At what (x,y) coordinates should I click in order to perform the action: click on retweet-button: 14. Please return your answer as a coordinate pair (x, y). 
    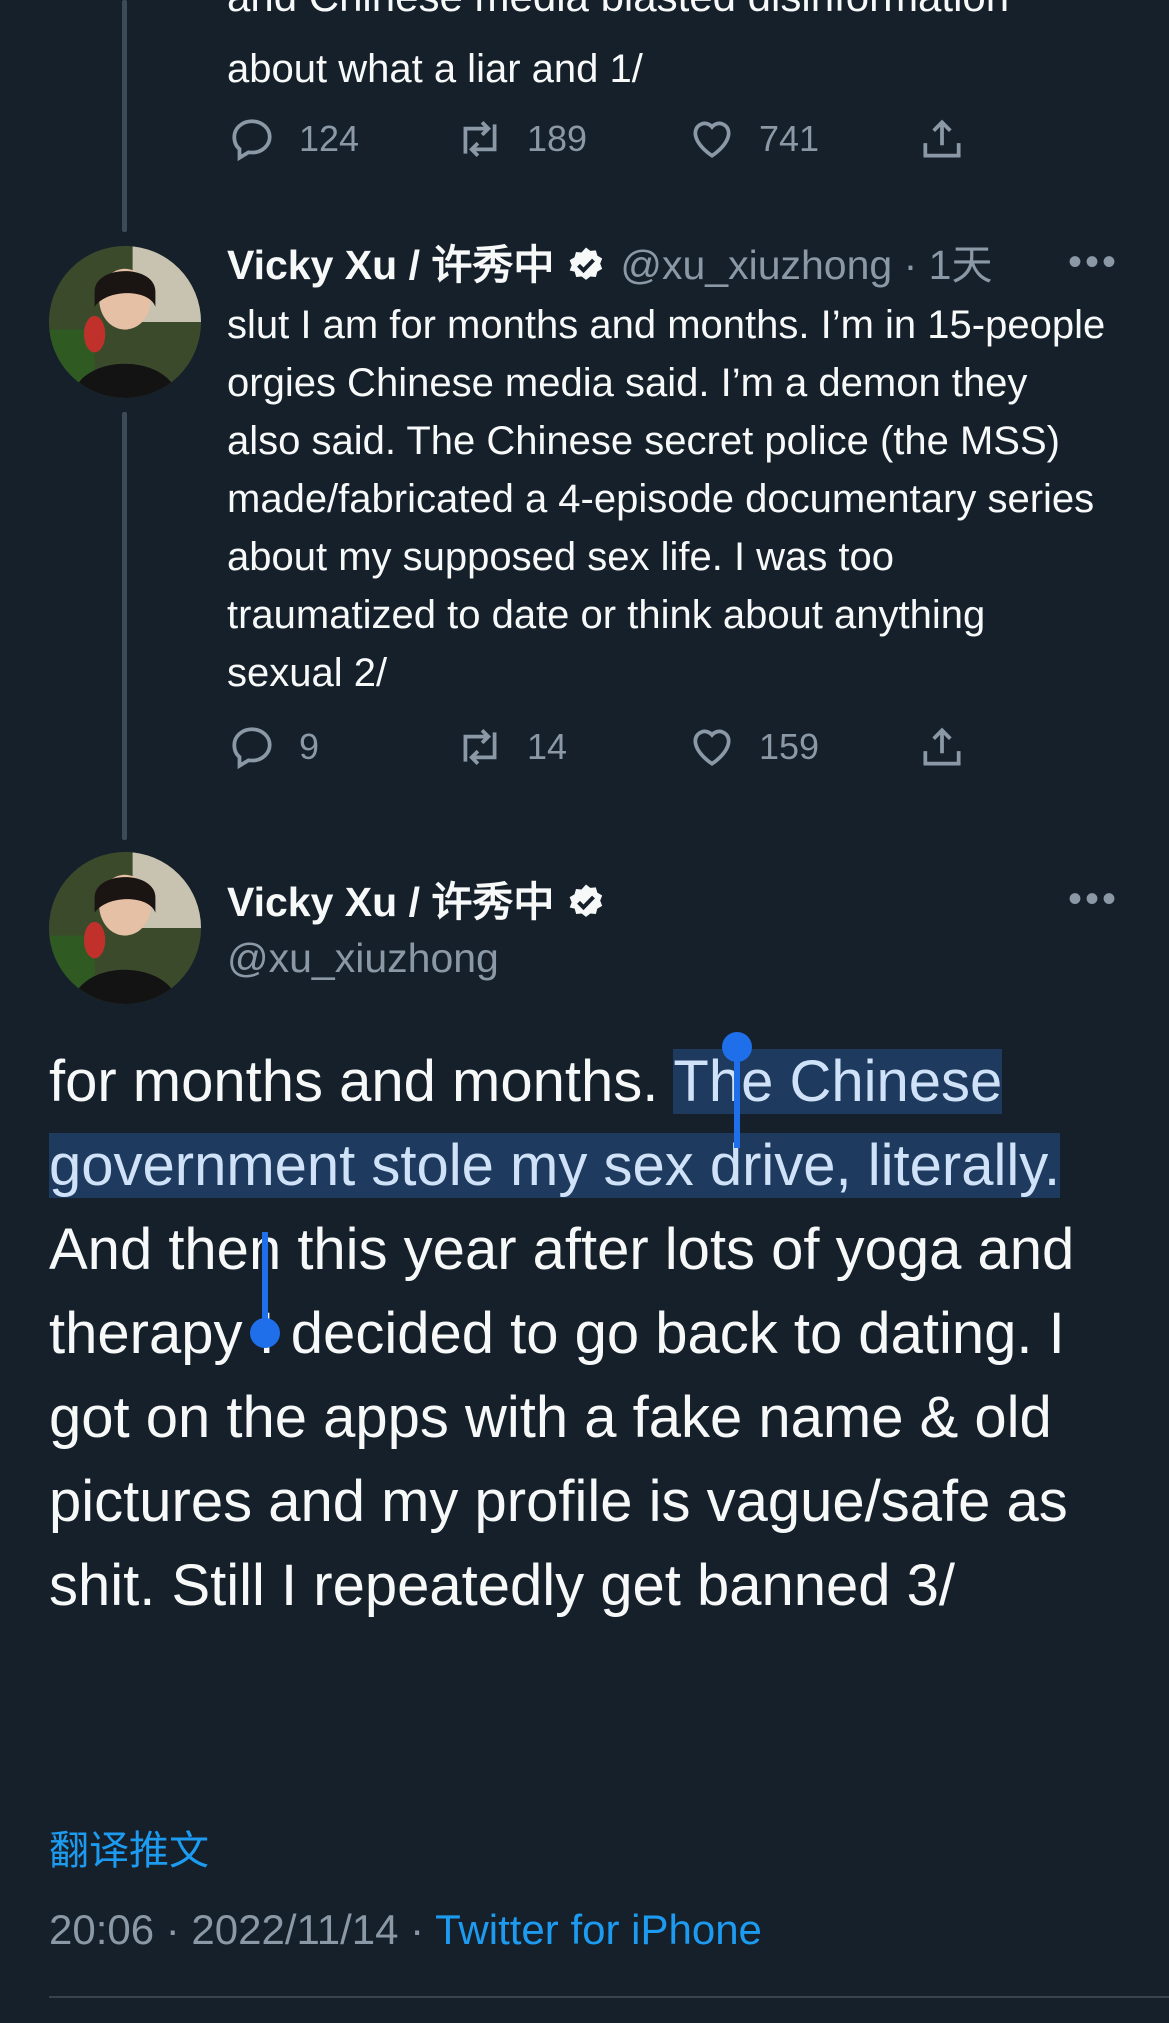
    Looking at the image, I should click on (511, 747).